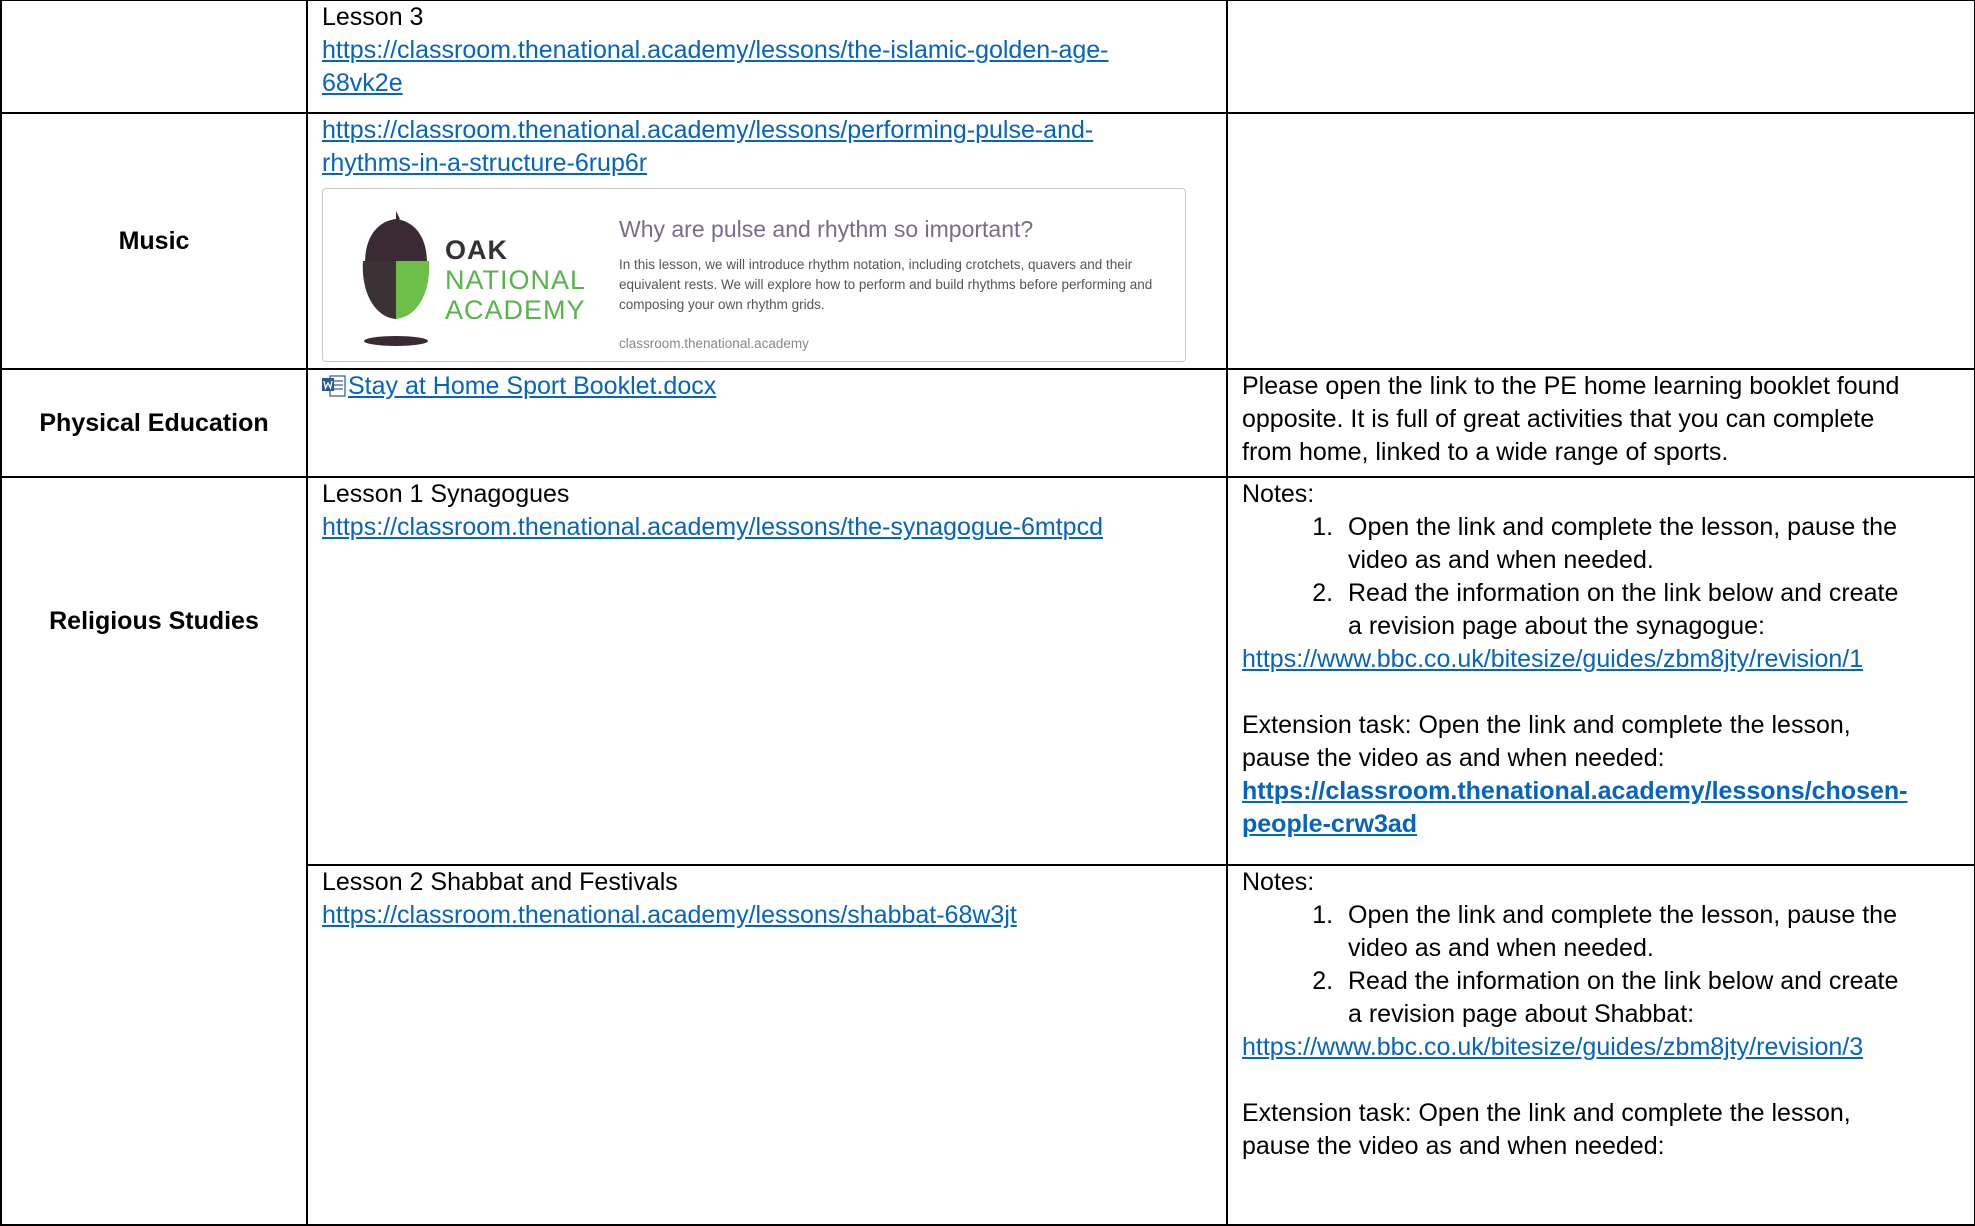 This screenshot has height=1226, width=1975. Describe the element at coordinates (1600, 241) in the screenshot. I see `music-notes-cell` at that location.